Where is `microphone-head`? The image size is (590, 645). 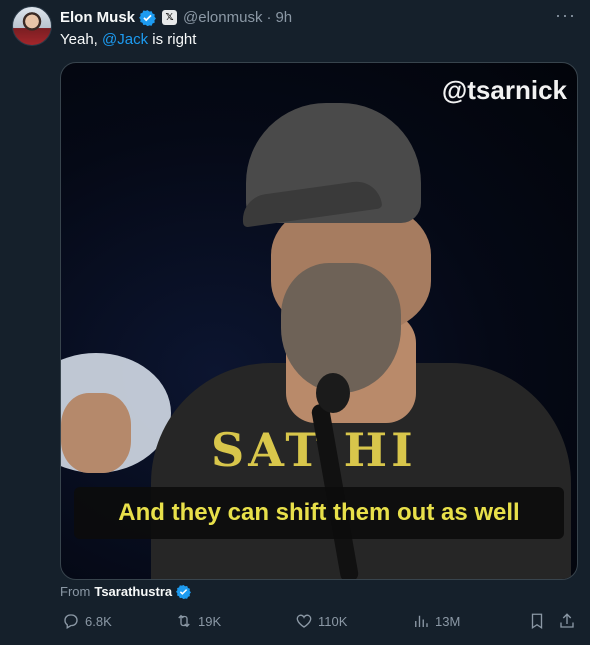
microphone-head is located at coordinates (333, 393).